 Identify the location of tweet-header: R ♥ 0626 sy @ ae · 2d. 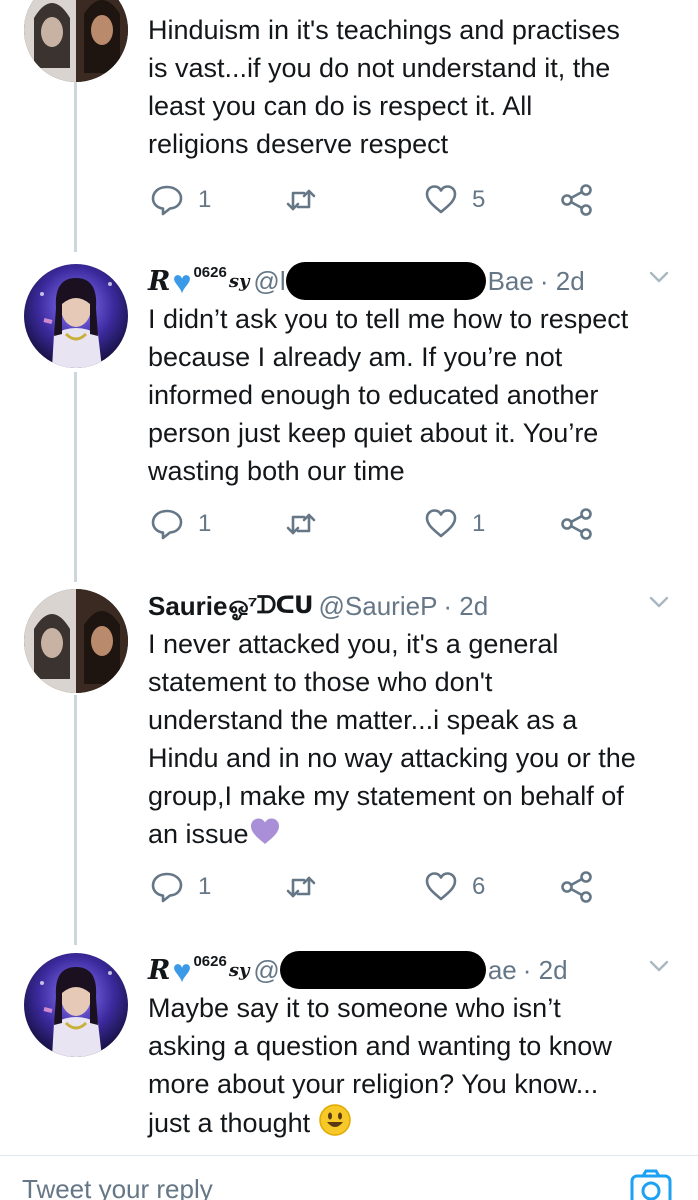
(358, 970).